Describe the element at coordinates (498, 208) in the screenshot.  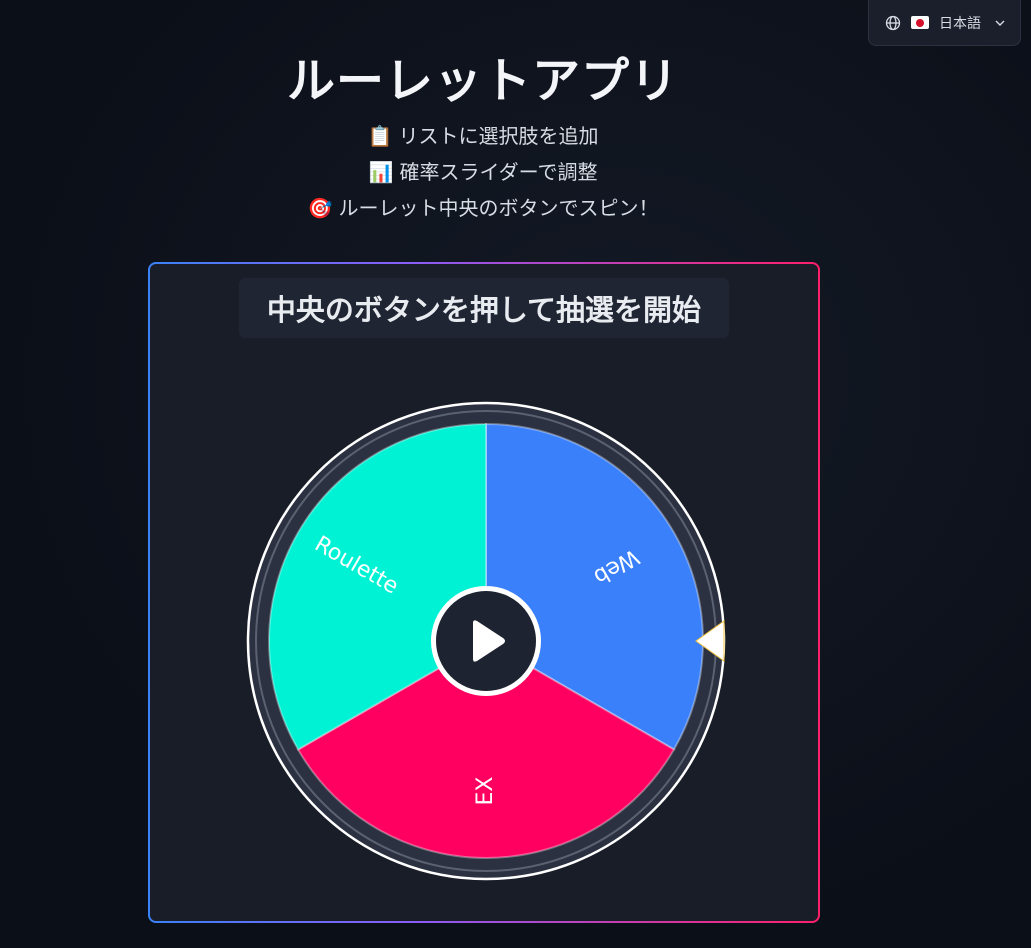
I see `instruction-text: ルーレット中央のボタンでスピン！` at that location.